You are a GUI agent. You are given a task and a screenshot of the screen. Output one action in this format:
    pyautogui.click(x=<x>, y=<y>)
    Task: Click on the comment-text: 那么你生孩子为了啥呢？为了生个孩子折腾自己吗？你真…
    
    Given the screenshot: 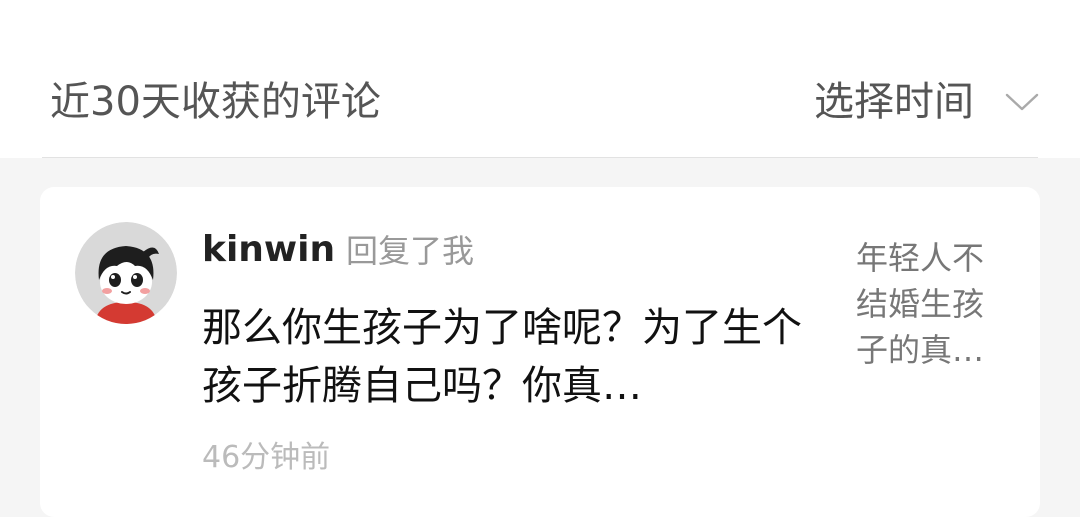 What is the action you would take?
    pyautogui.click(x=507, y=357)
    